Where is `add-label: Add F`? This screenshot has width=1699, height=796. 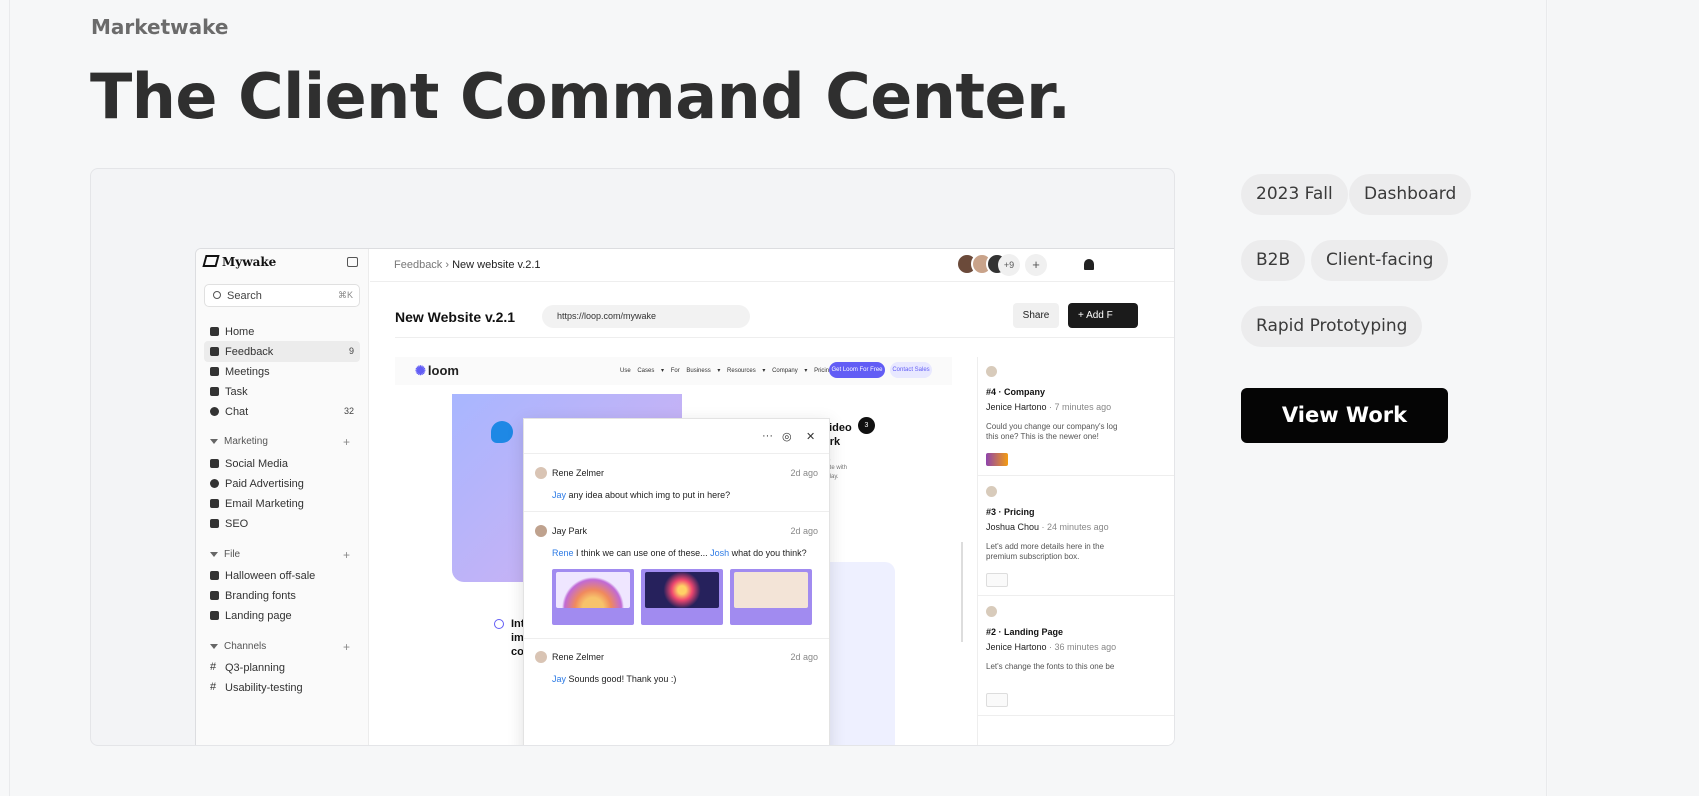 add-label: Add F is located at coordinates (1099, 315).